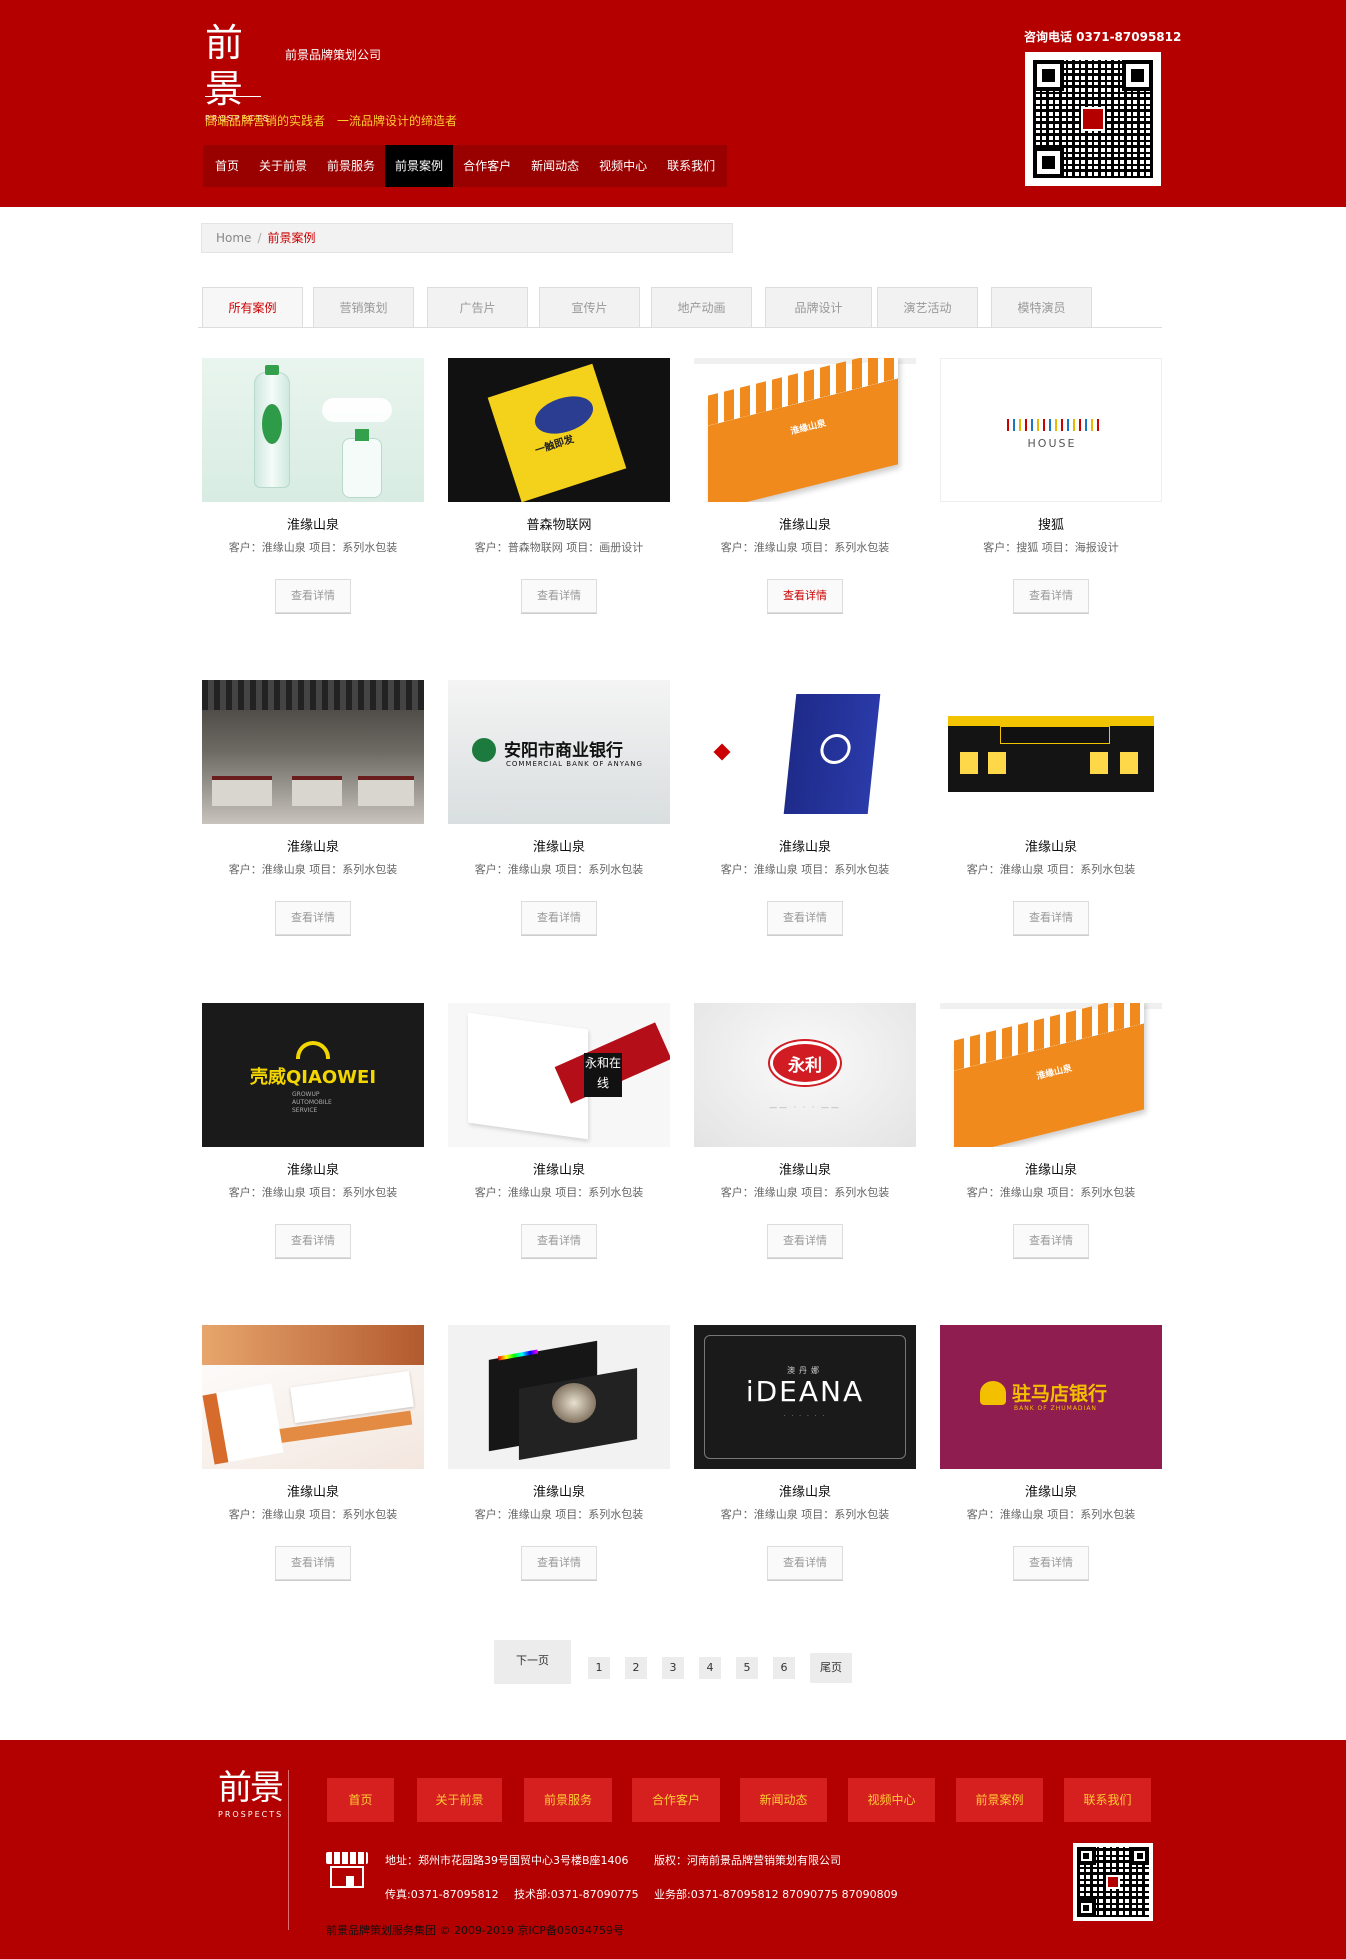 The width and height of the screenshot is (1346, 1959). I want to click on last-page-button: 尾页, so click(831, 1668).